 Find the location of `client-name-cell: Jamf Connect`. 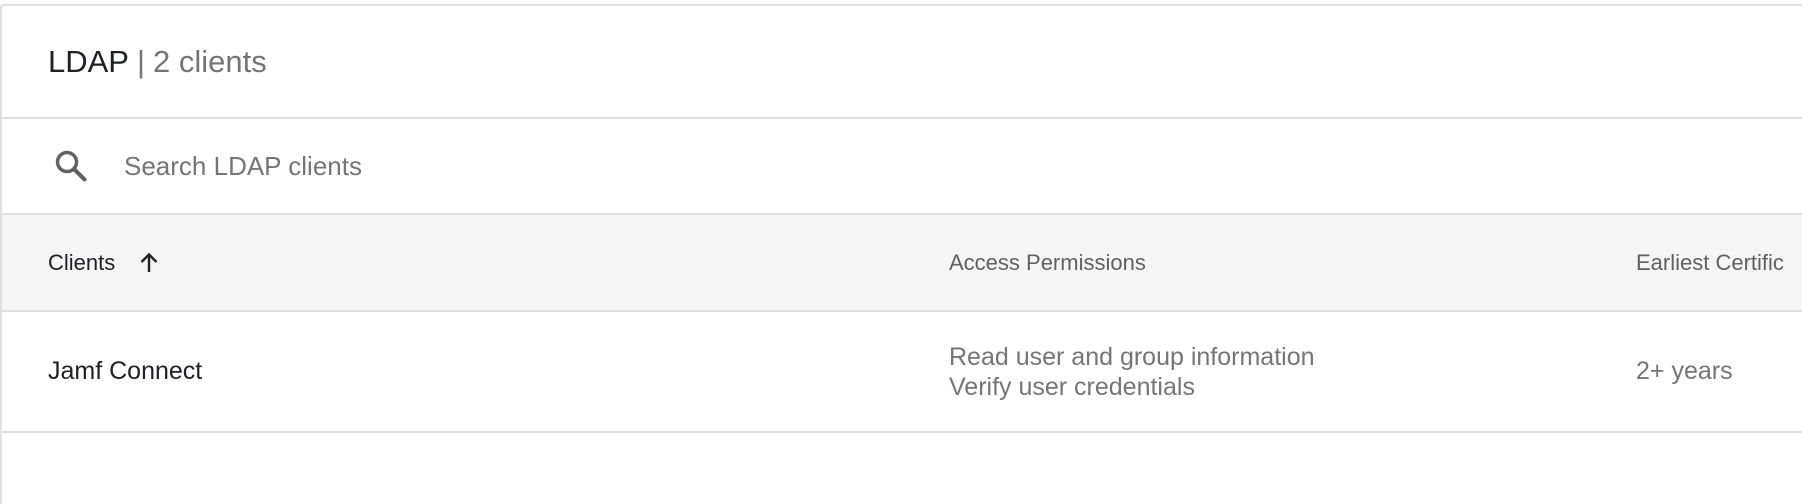

client-name-cell: Jamf Connect is located at coordinates (125, 371).